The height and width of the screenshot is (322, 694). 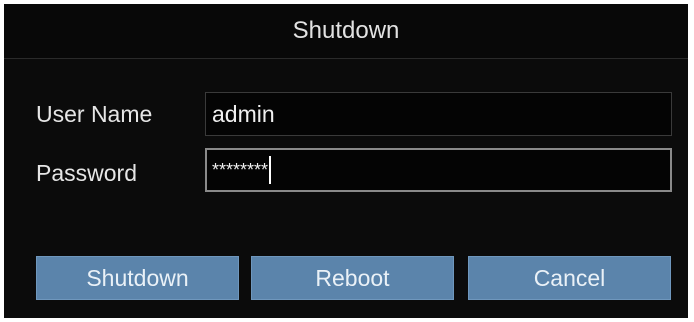 What do you see at coordinates (270, 169) in the screenshot?
I see `text-caret` at bounding box center [270, 169].